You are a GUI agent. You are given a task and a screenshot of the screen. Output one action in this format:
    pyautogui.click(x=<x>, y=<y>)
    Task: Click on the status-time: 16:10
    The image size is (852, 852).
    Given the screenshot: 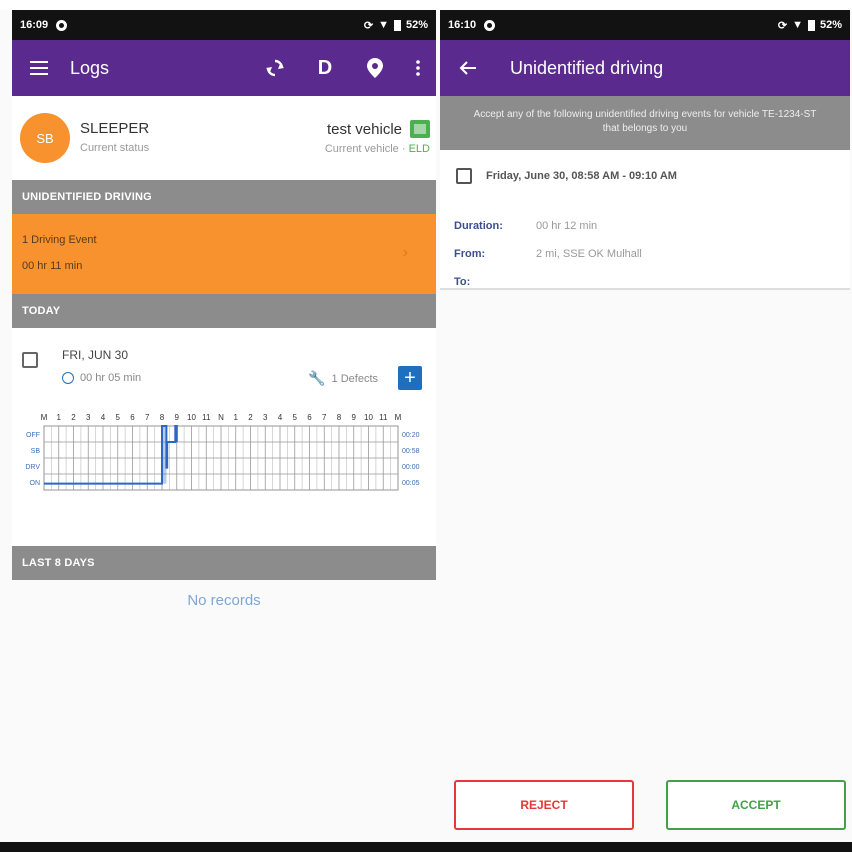 What is the action you would take?
    pyautogui.click(x=462, y=25)
    